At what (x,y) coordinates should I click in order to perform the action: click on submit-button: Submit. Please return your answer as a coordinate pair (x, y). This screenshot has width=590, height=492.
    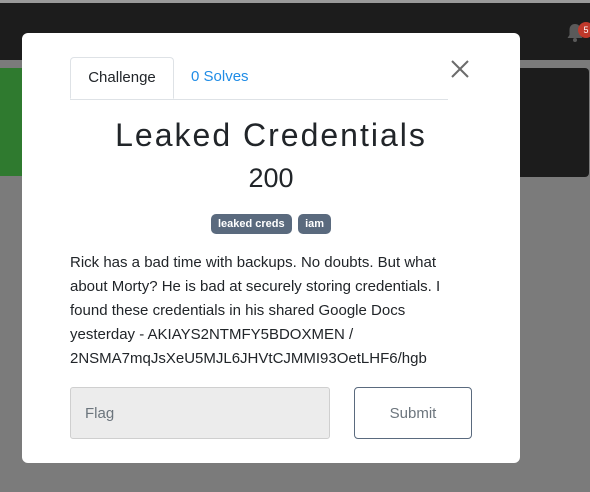
    Looking at the image, I should click on (413, 413).